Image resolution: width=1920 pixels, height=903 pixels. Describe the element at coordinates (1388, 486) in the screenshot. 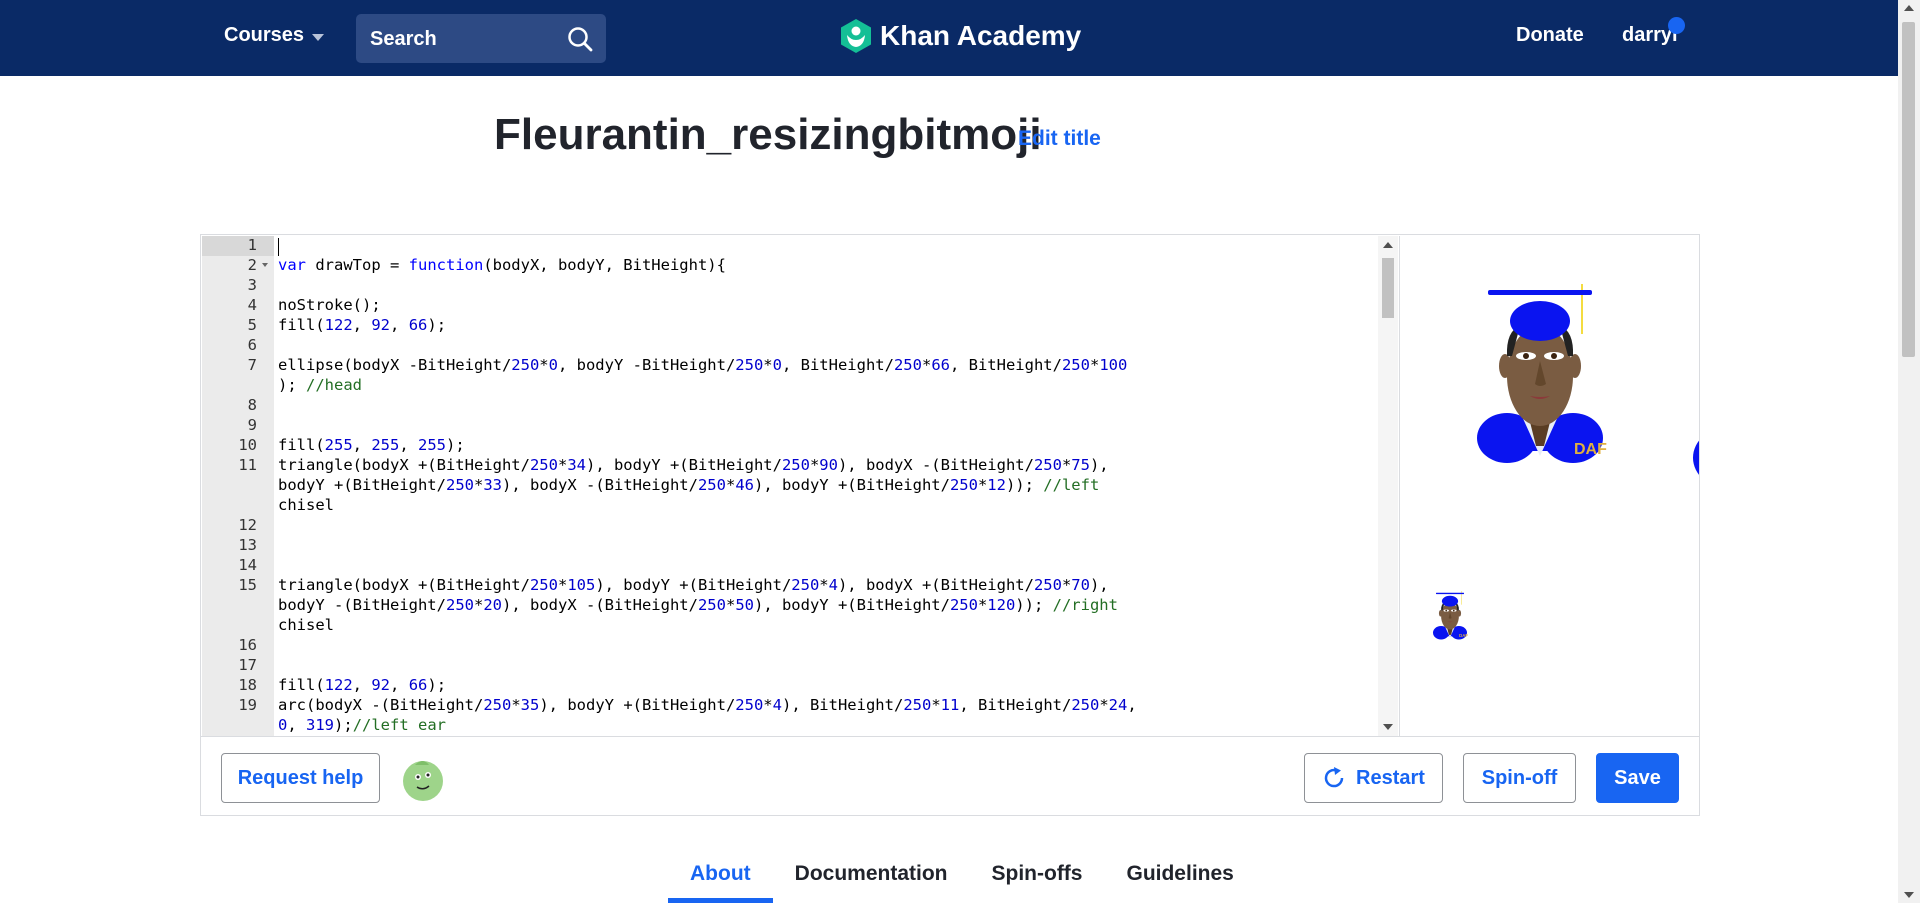

I see `code-scrollbar` at that location.